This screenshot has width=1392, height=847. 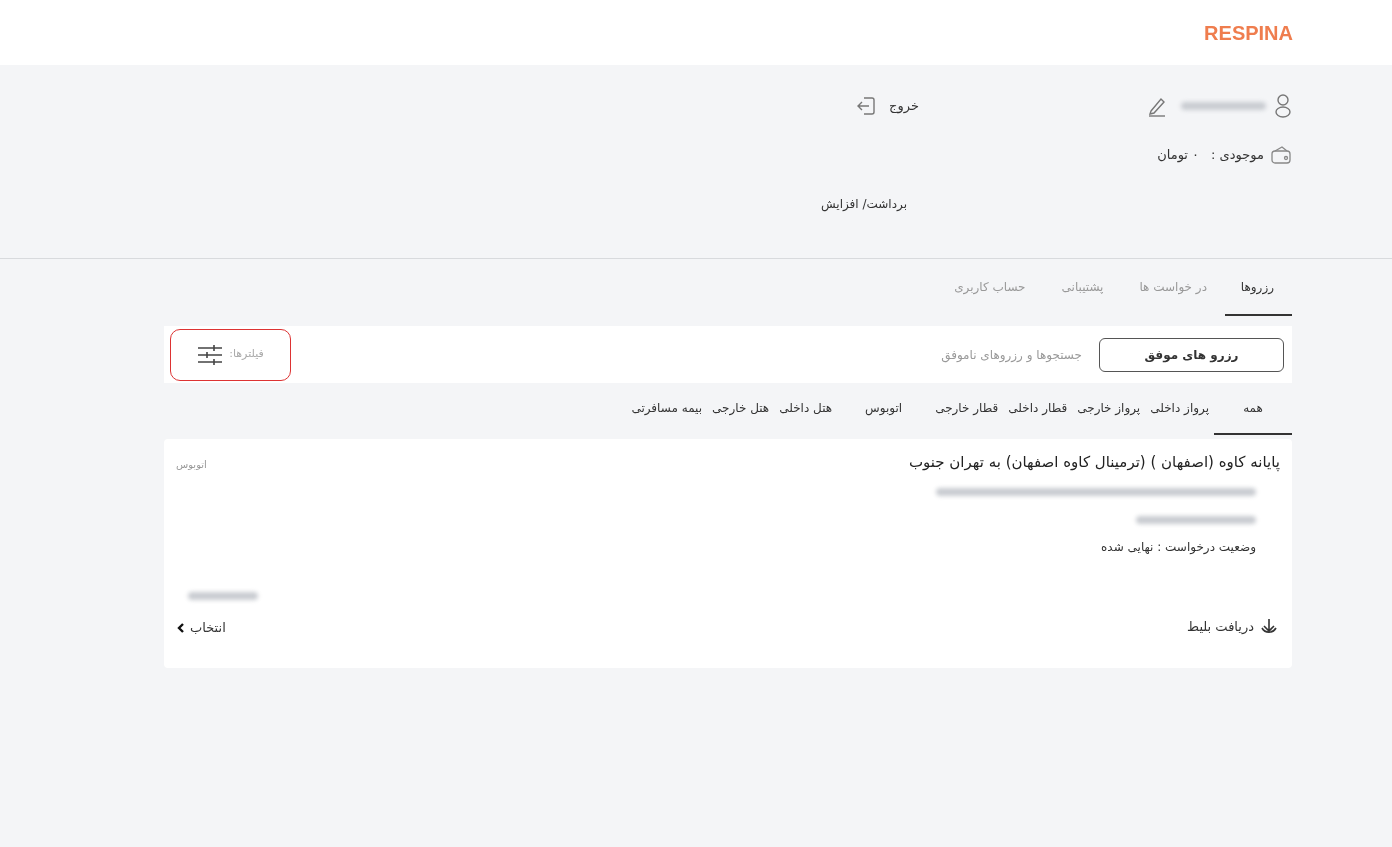 I want to click on balance-label: موجودی :, so click(x=1237, y=155).